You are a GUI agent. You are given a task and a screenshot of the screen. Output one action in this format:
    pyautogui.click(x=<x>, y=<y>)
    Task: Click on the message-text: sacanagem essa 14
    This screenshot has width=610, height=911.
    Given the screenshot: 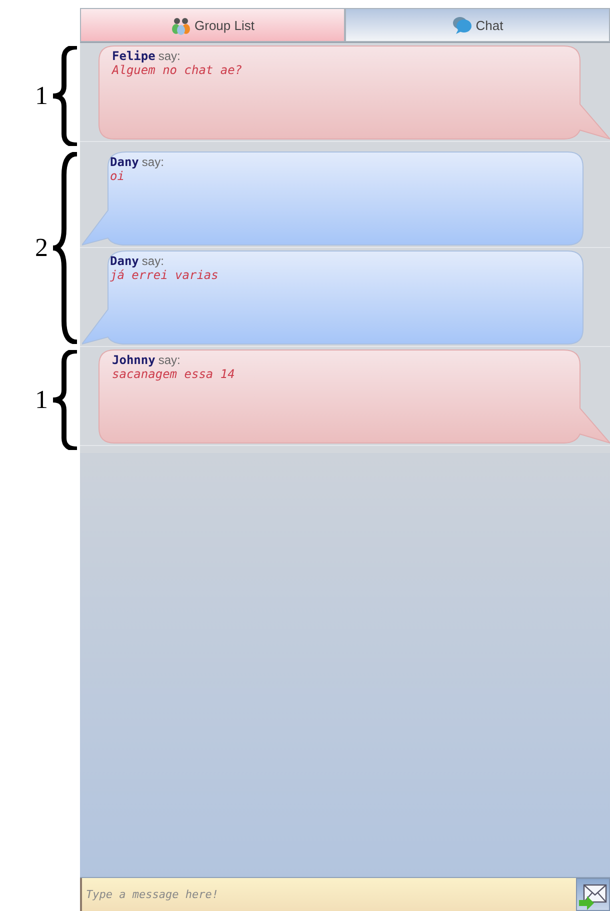 What is the action you would take?
    pyautogui.click(x=173, y=373)
    